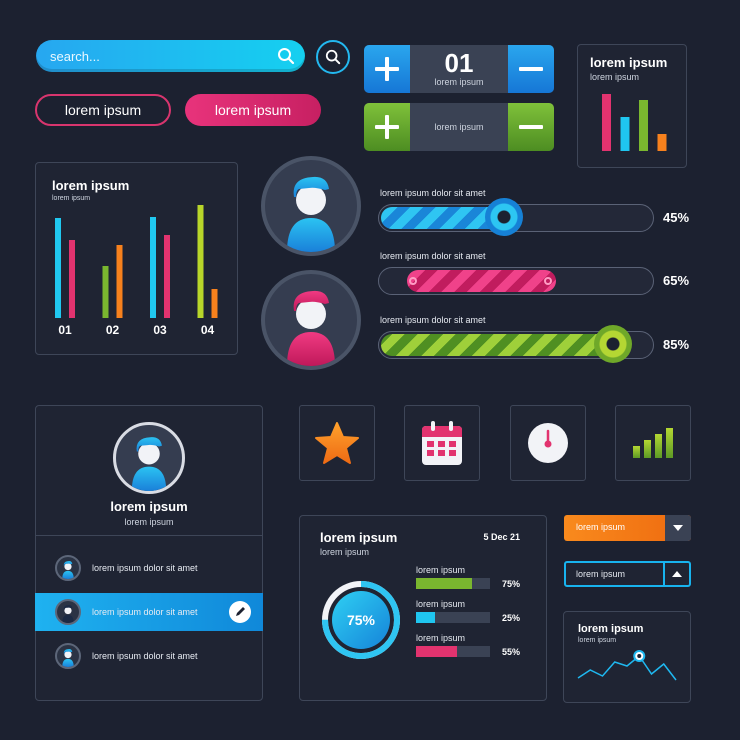  What do you see at coordinates (676, 280) in the screenshot?
I see `slider-value: 65%` at bounding box center [676, 280].